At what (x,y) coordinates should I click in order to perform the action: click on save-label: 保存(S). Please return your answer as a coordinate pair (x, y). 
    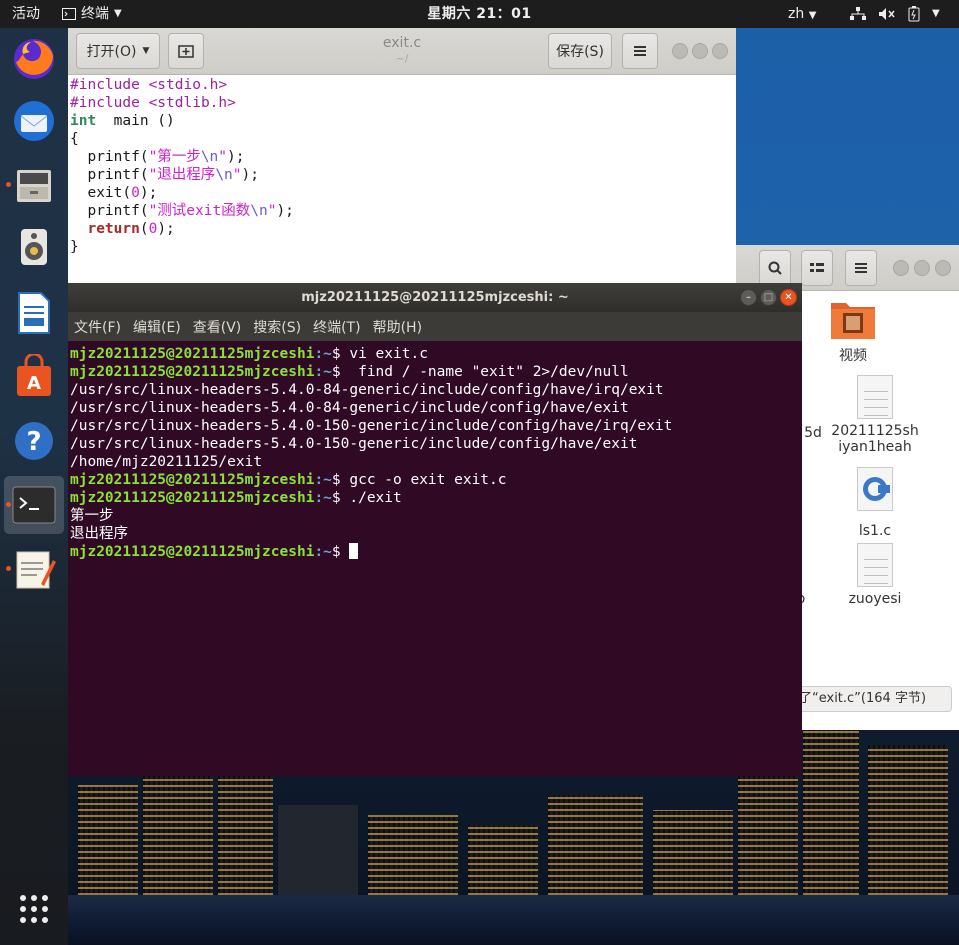
    Looking at the image, I should click on (580, 52).